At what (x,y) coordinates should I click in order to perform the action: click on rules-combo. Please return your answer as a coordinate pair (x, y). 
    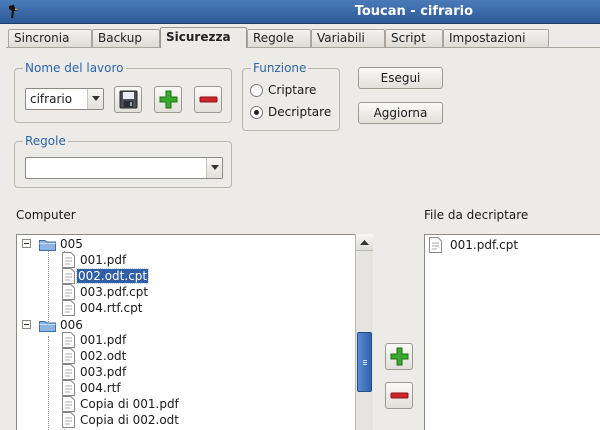
    Looking at the image, I should click on (124, 168).